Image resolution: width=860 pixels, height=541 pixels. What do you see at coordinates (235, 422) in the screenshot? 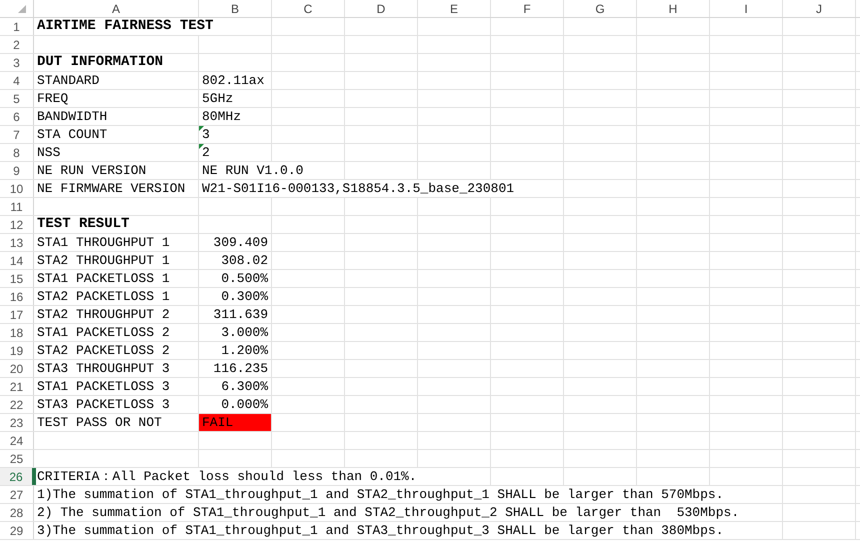
I see `table-cell: FAIL` at bounding box center [235, 422].